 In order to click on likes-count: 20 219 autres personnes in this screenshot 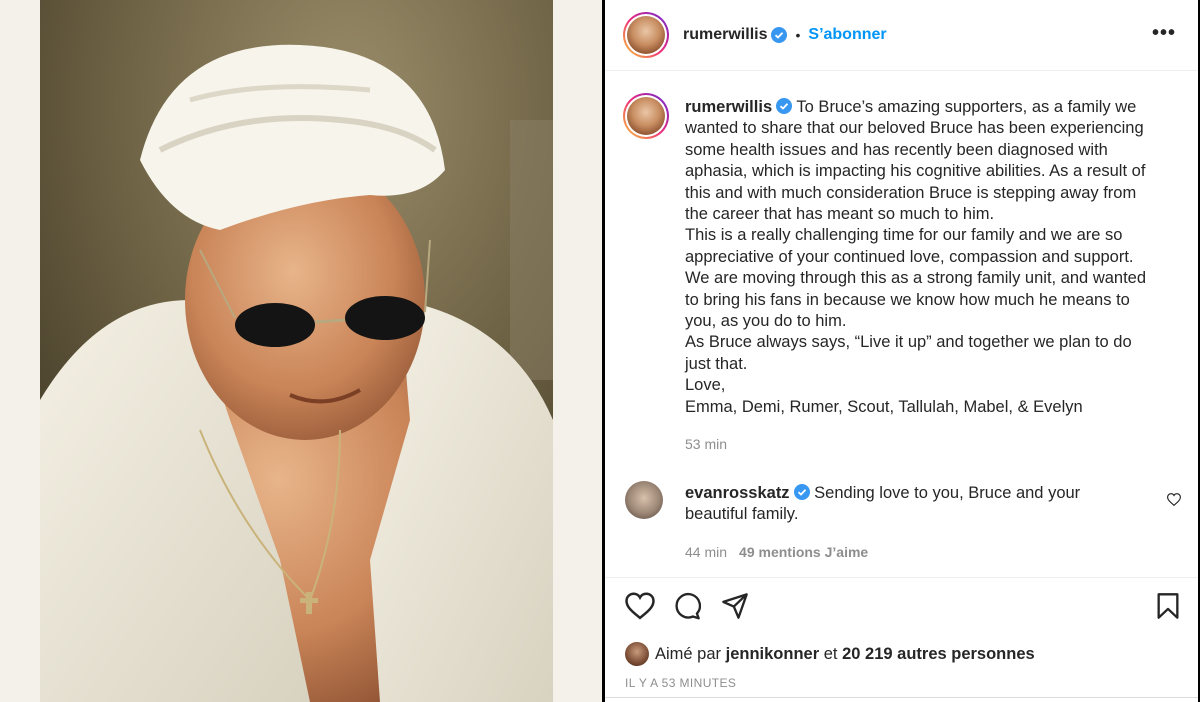, I will do `click(938, 654)`.